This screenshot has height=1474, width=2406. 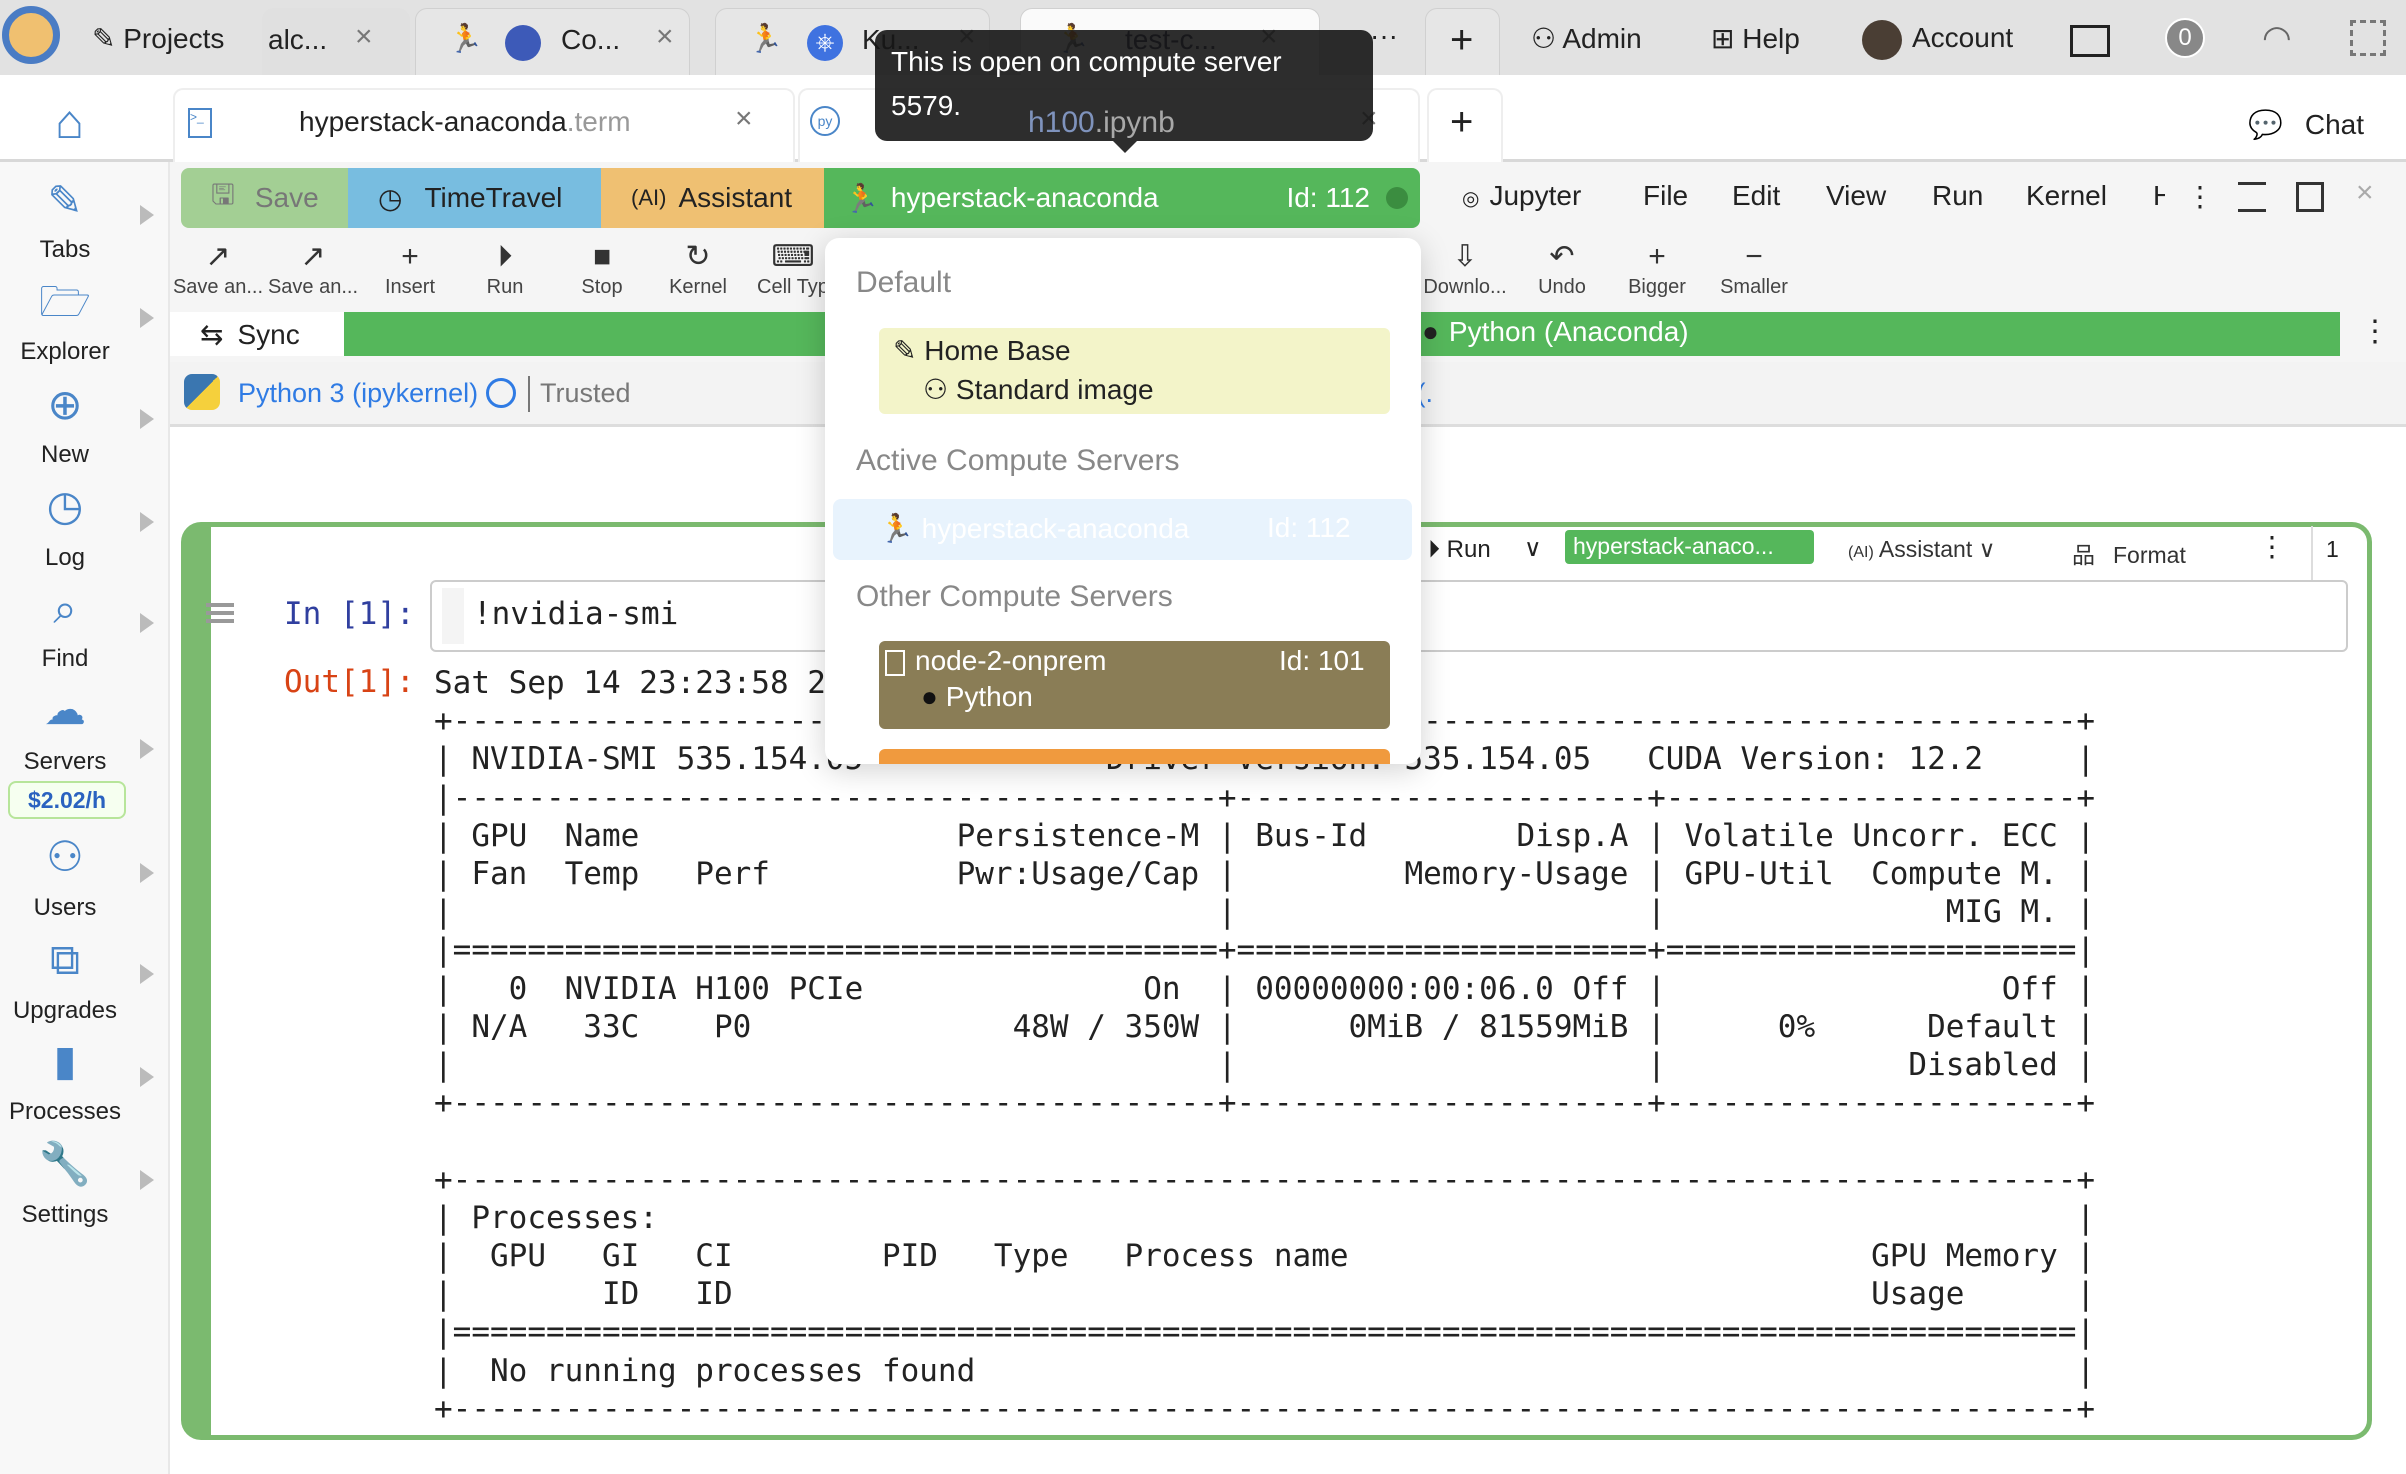 I want to click on home-base-option: ✎ Home Base ⚇ Standard image, so click(x=1134, y=371).